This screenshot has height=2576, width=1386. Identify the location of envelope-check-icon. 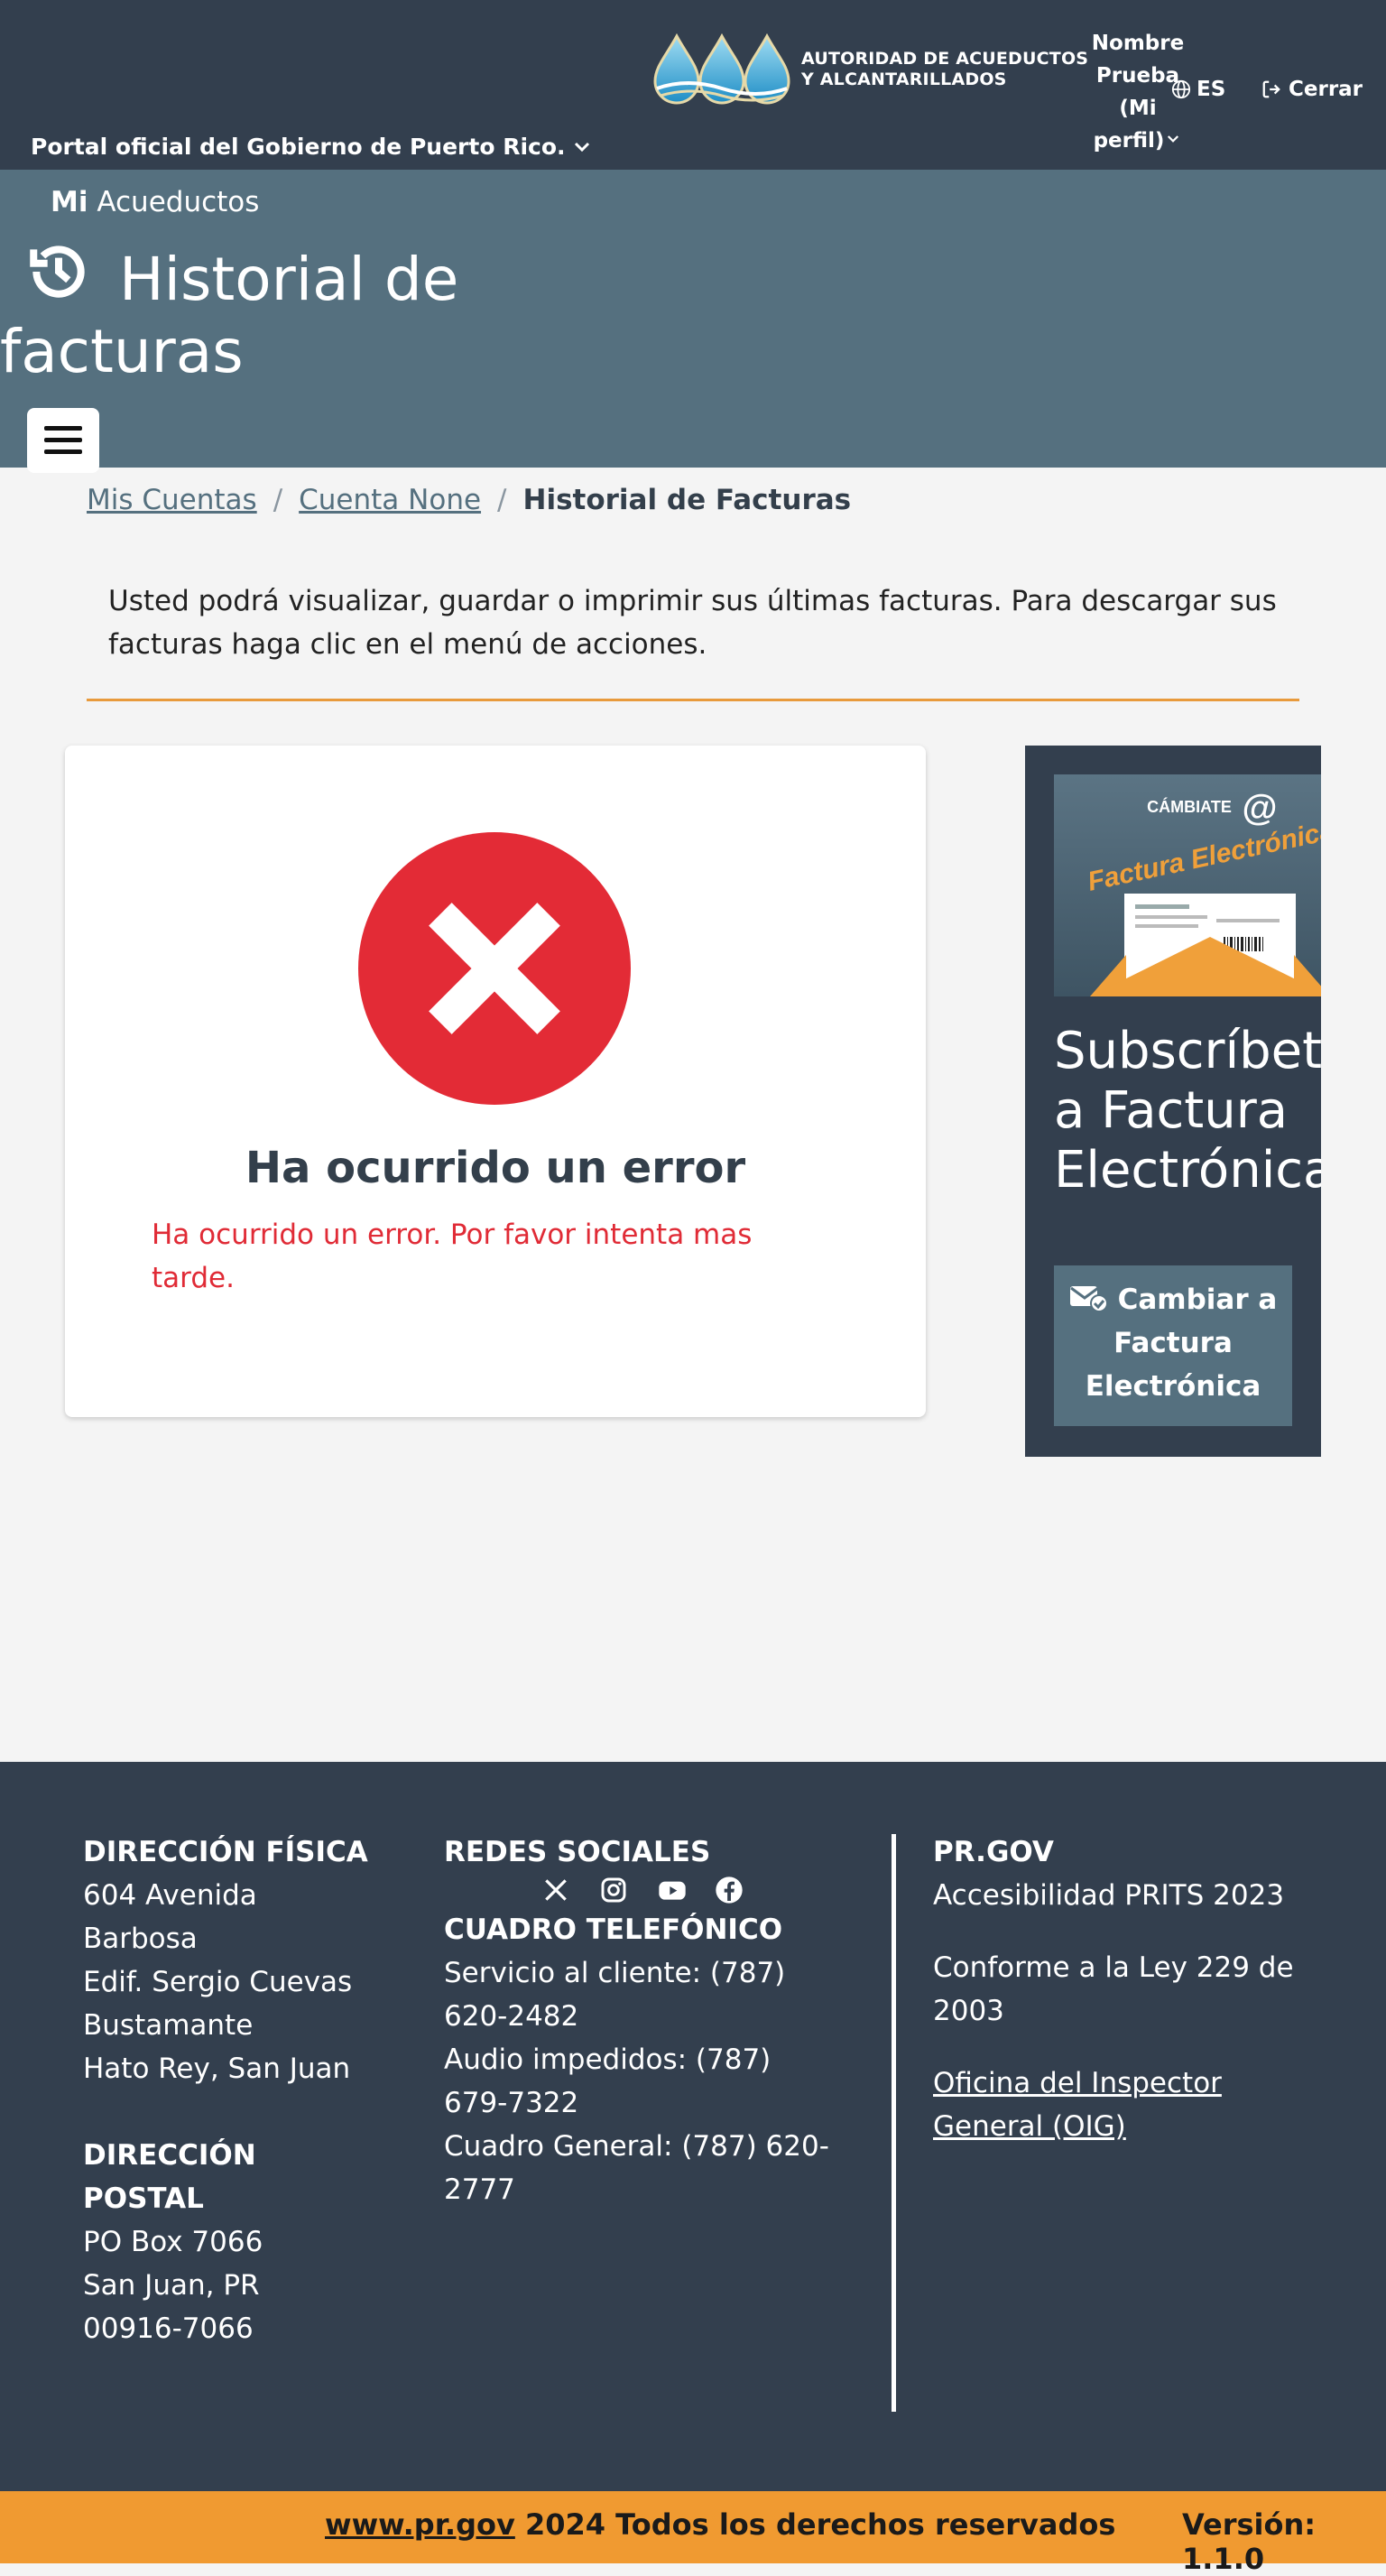
(1088, 1299).